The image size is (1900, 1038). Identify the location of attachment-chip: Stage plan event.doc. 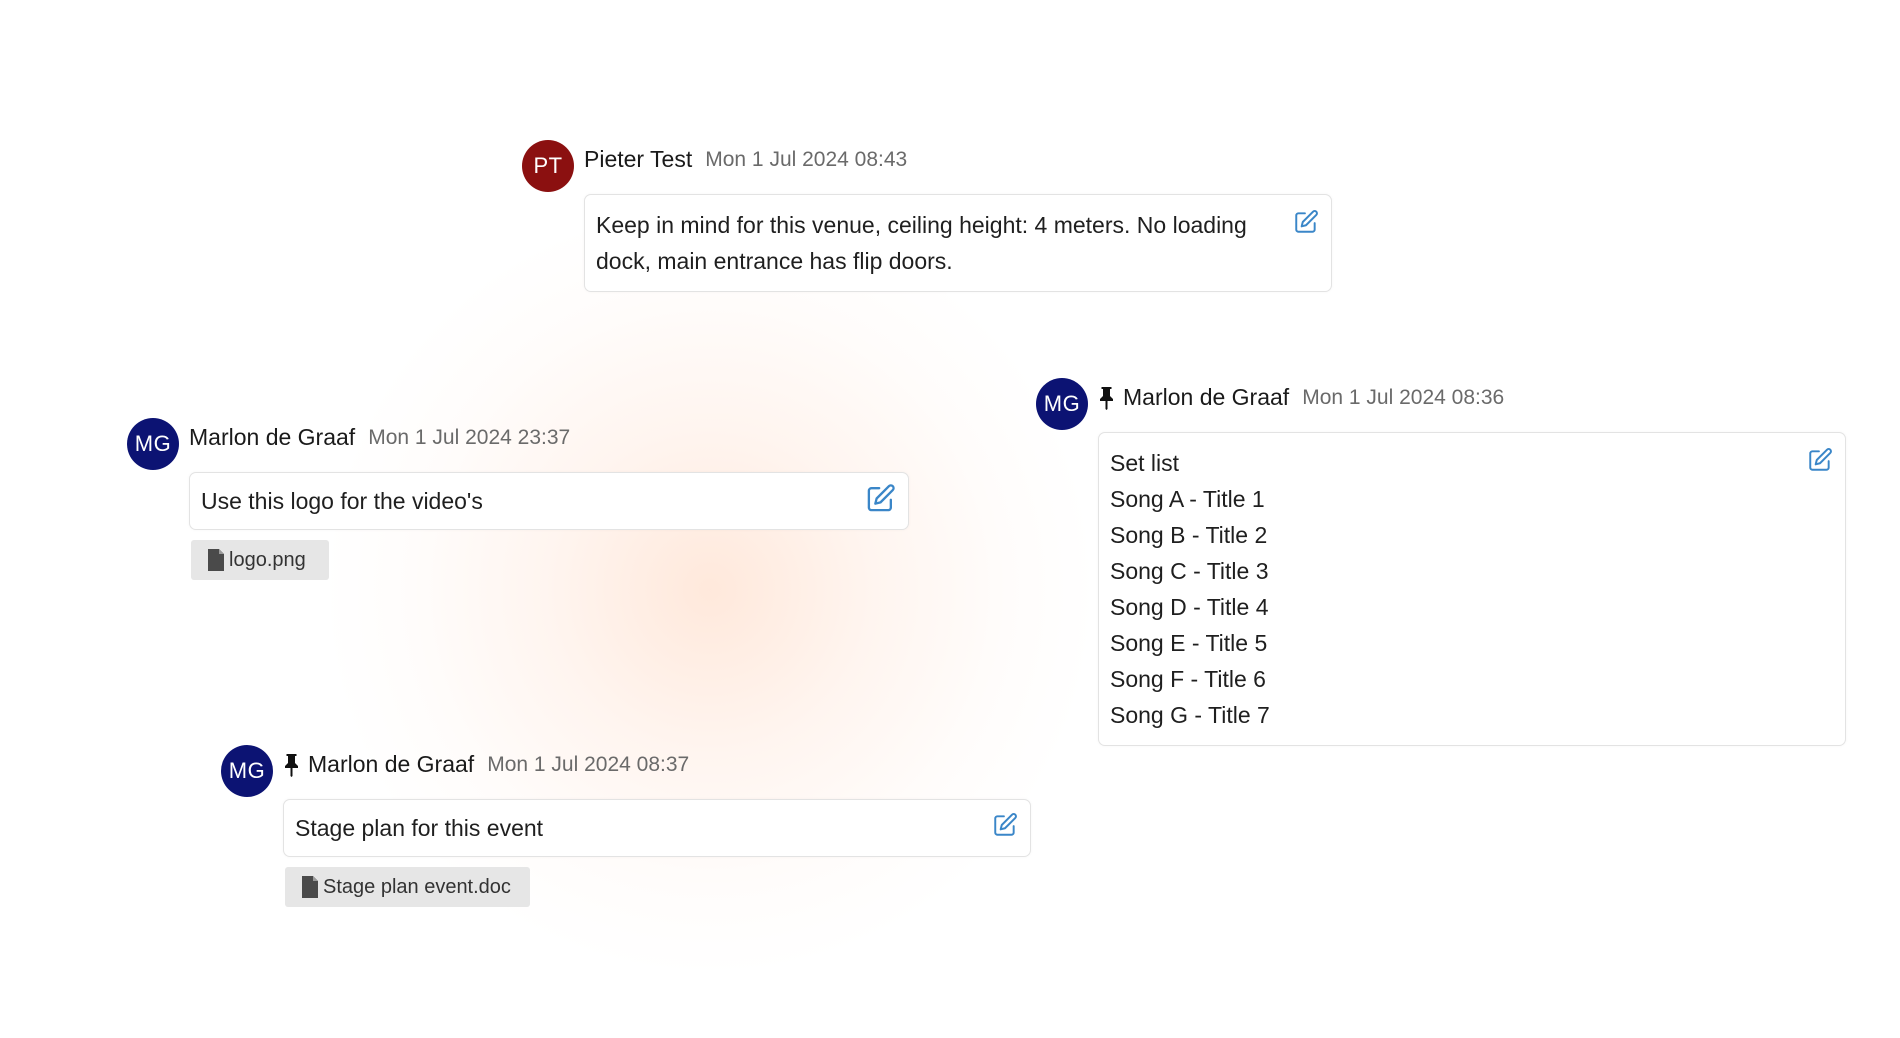
(407, 887).